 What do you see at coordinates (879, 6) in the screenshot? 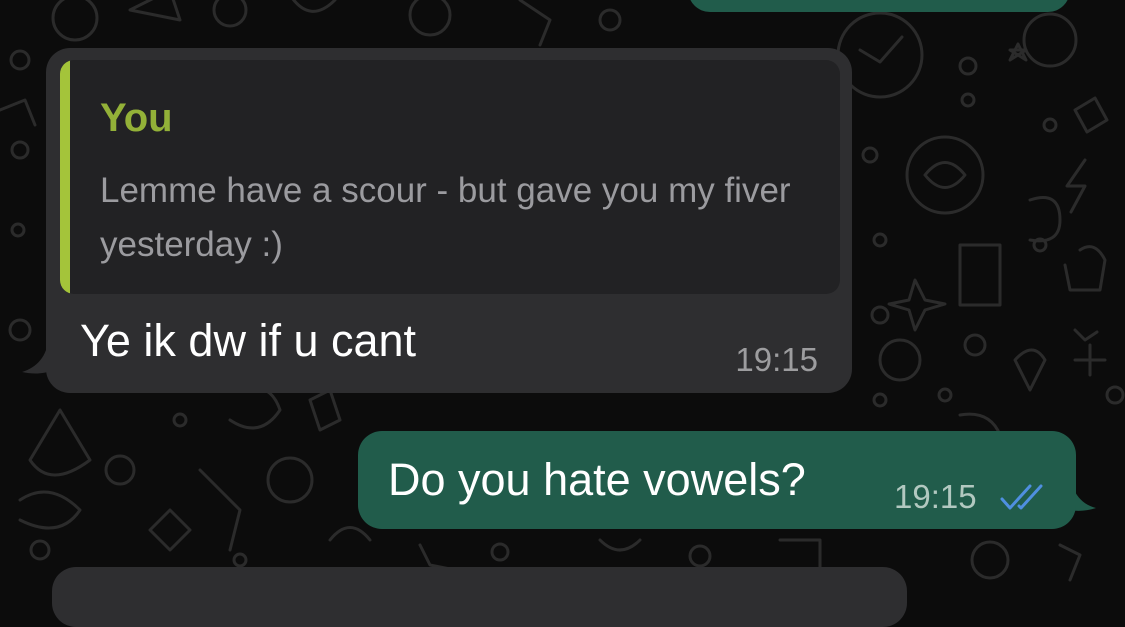
I see `previous-outgoing-message-bubble` at bounding box center [879, 6].